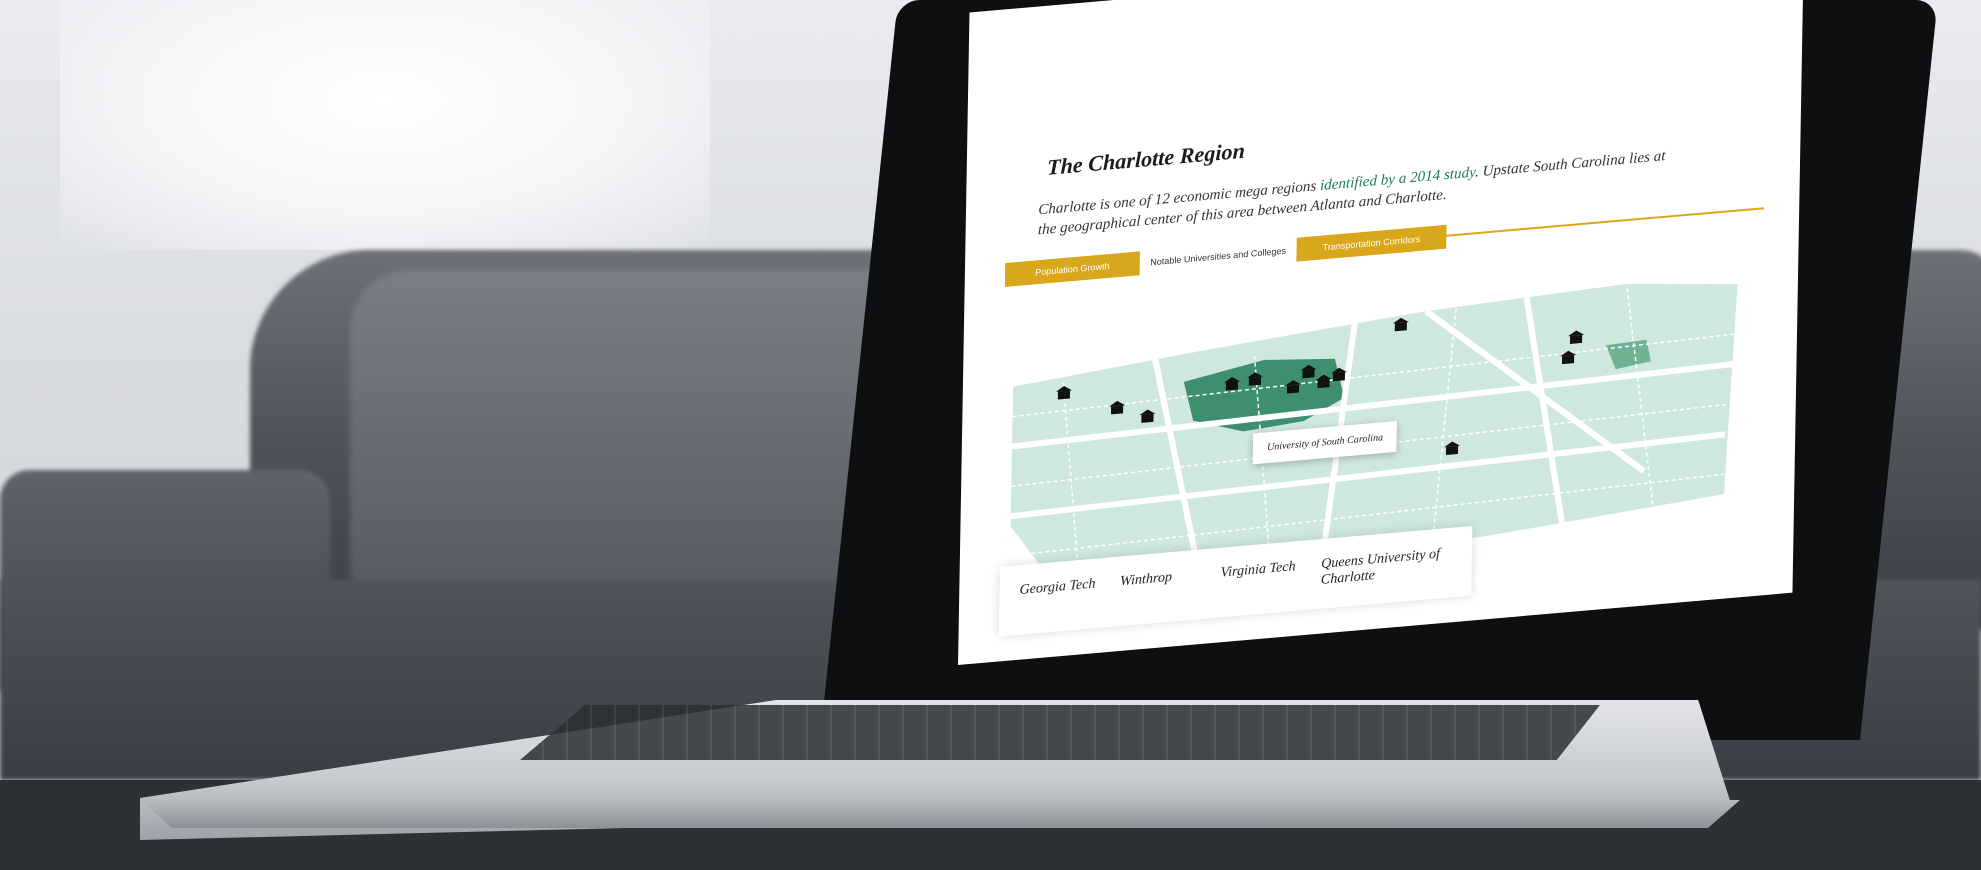  Describe the element at coordinates (1072, 269) in the screenshot. I see `tab-population-growth: Population Growth` at that location.